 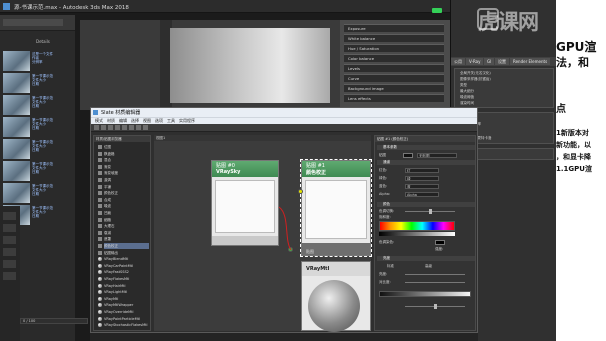 I want to click on file-thumbnail: 这是一个文件 作者 分辨率, so click(x=38, y=61).